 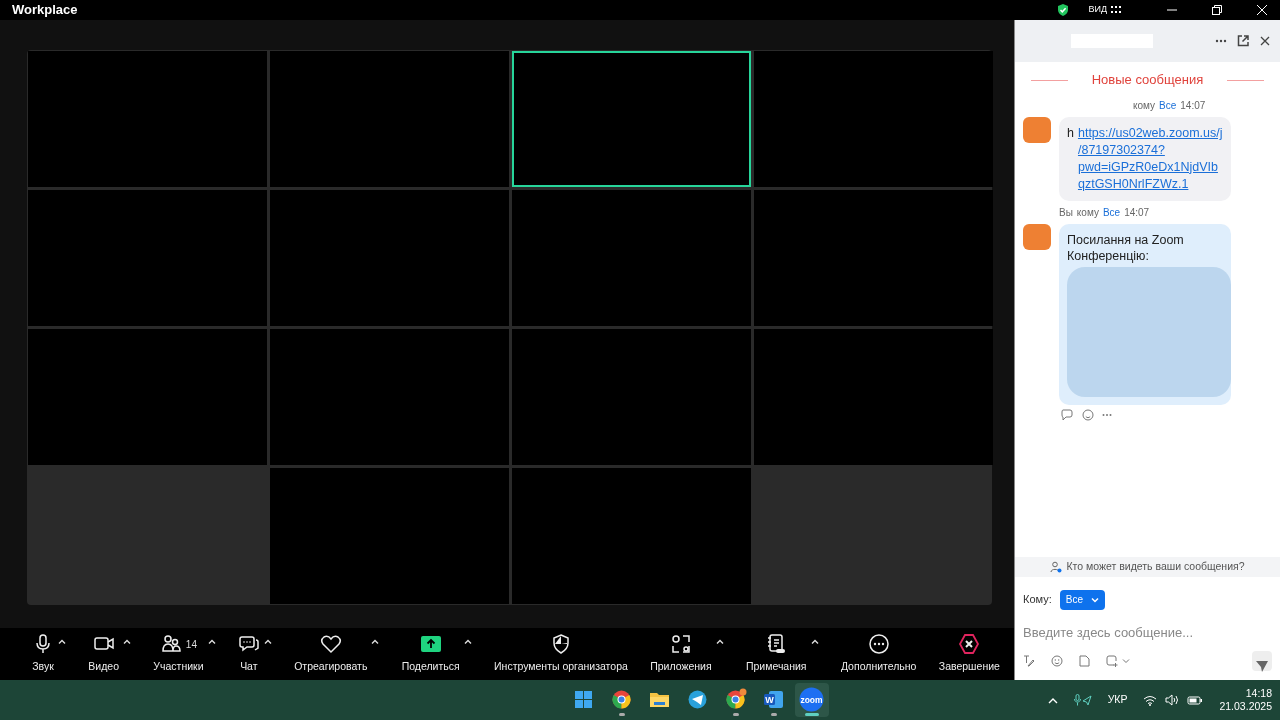 I want to click on browser-icon, so click(x=735, y=699).